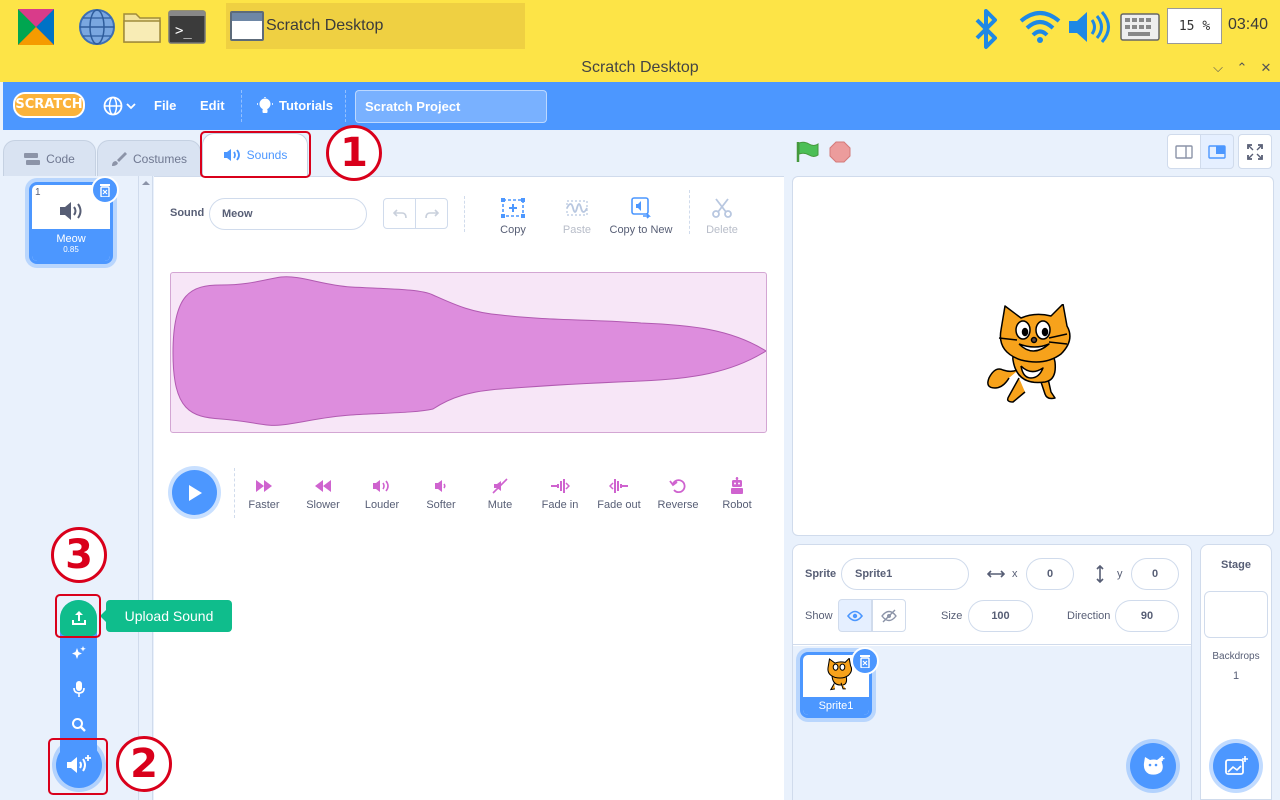 The height and width of the screenshot is (800, 1280). I want to click on green-flag-icon, so click(807, 151).